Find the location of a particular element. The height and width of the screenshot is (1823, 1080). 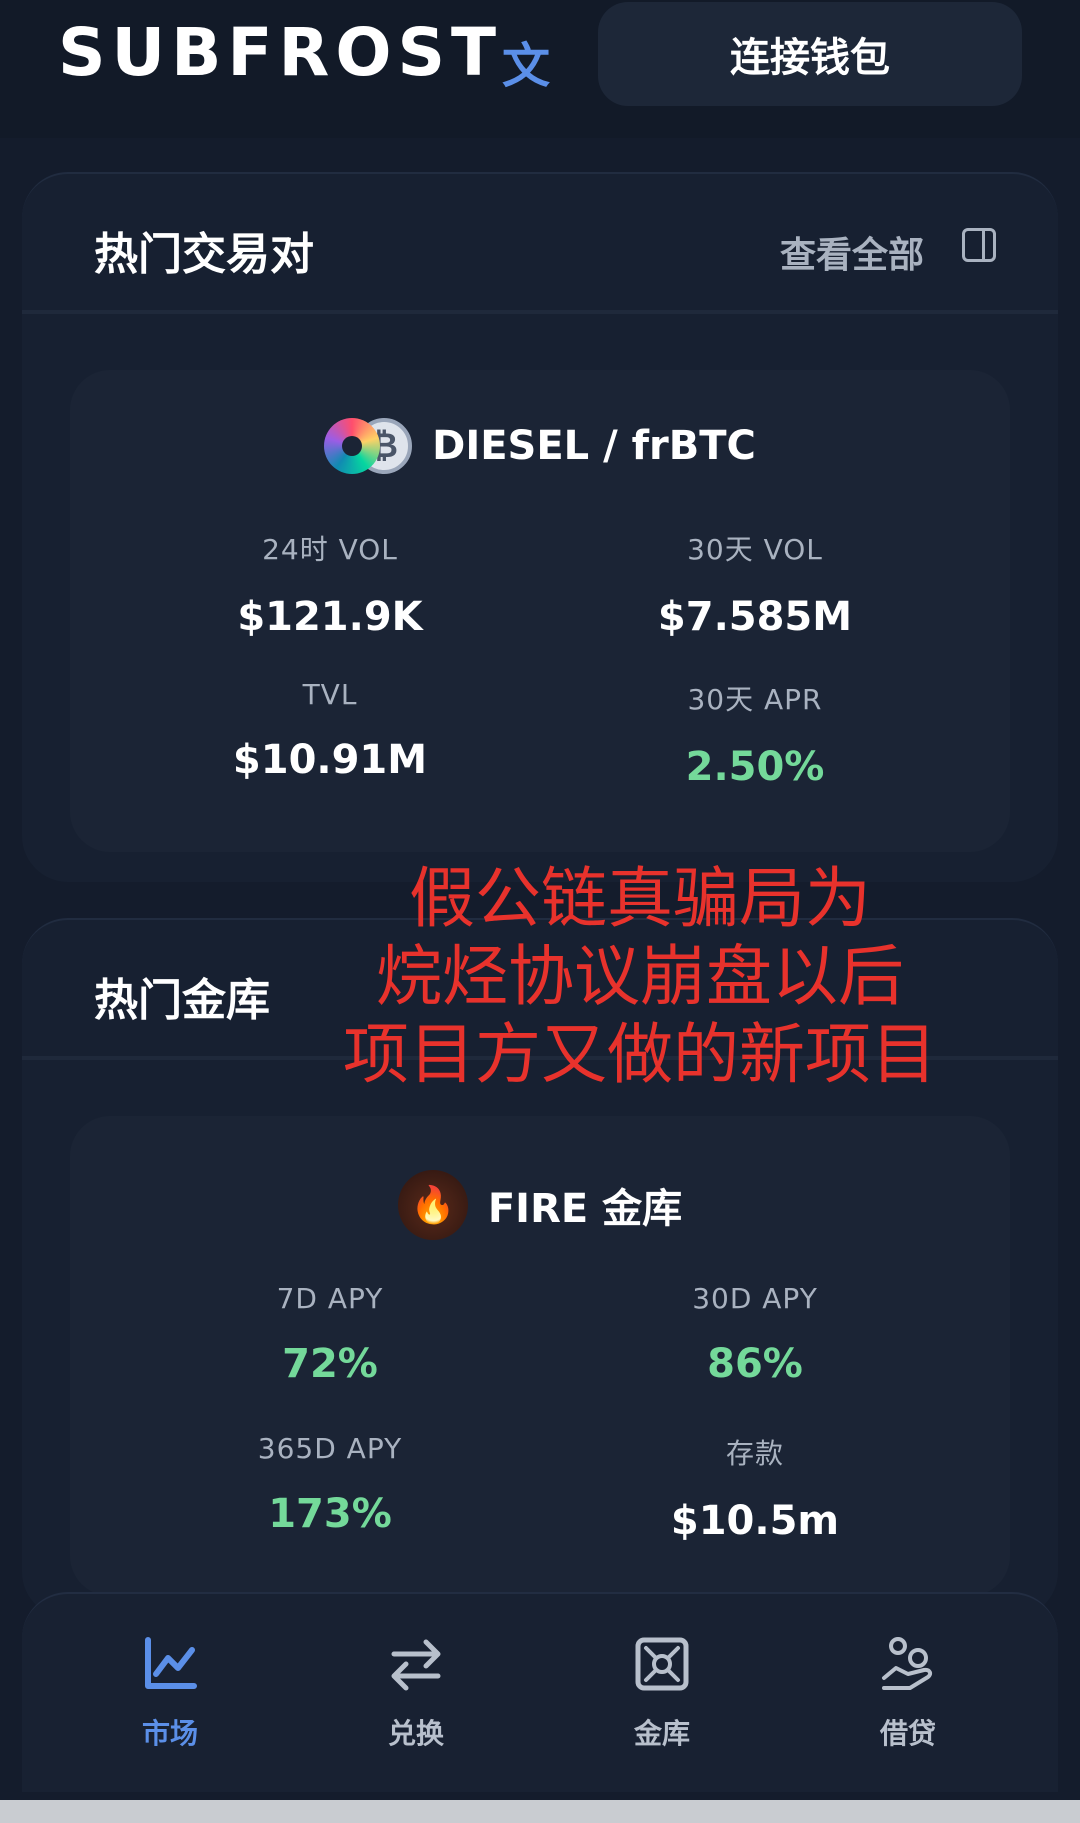

section-title: 热门交易对 is located at coordinates (204, 254).